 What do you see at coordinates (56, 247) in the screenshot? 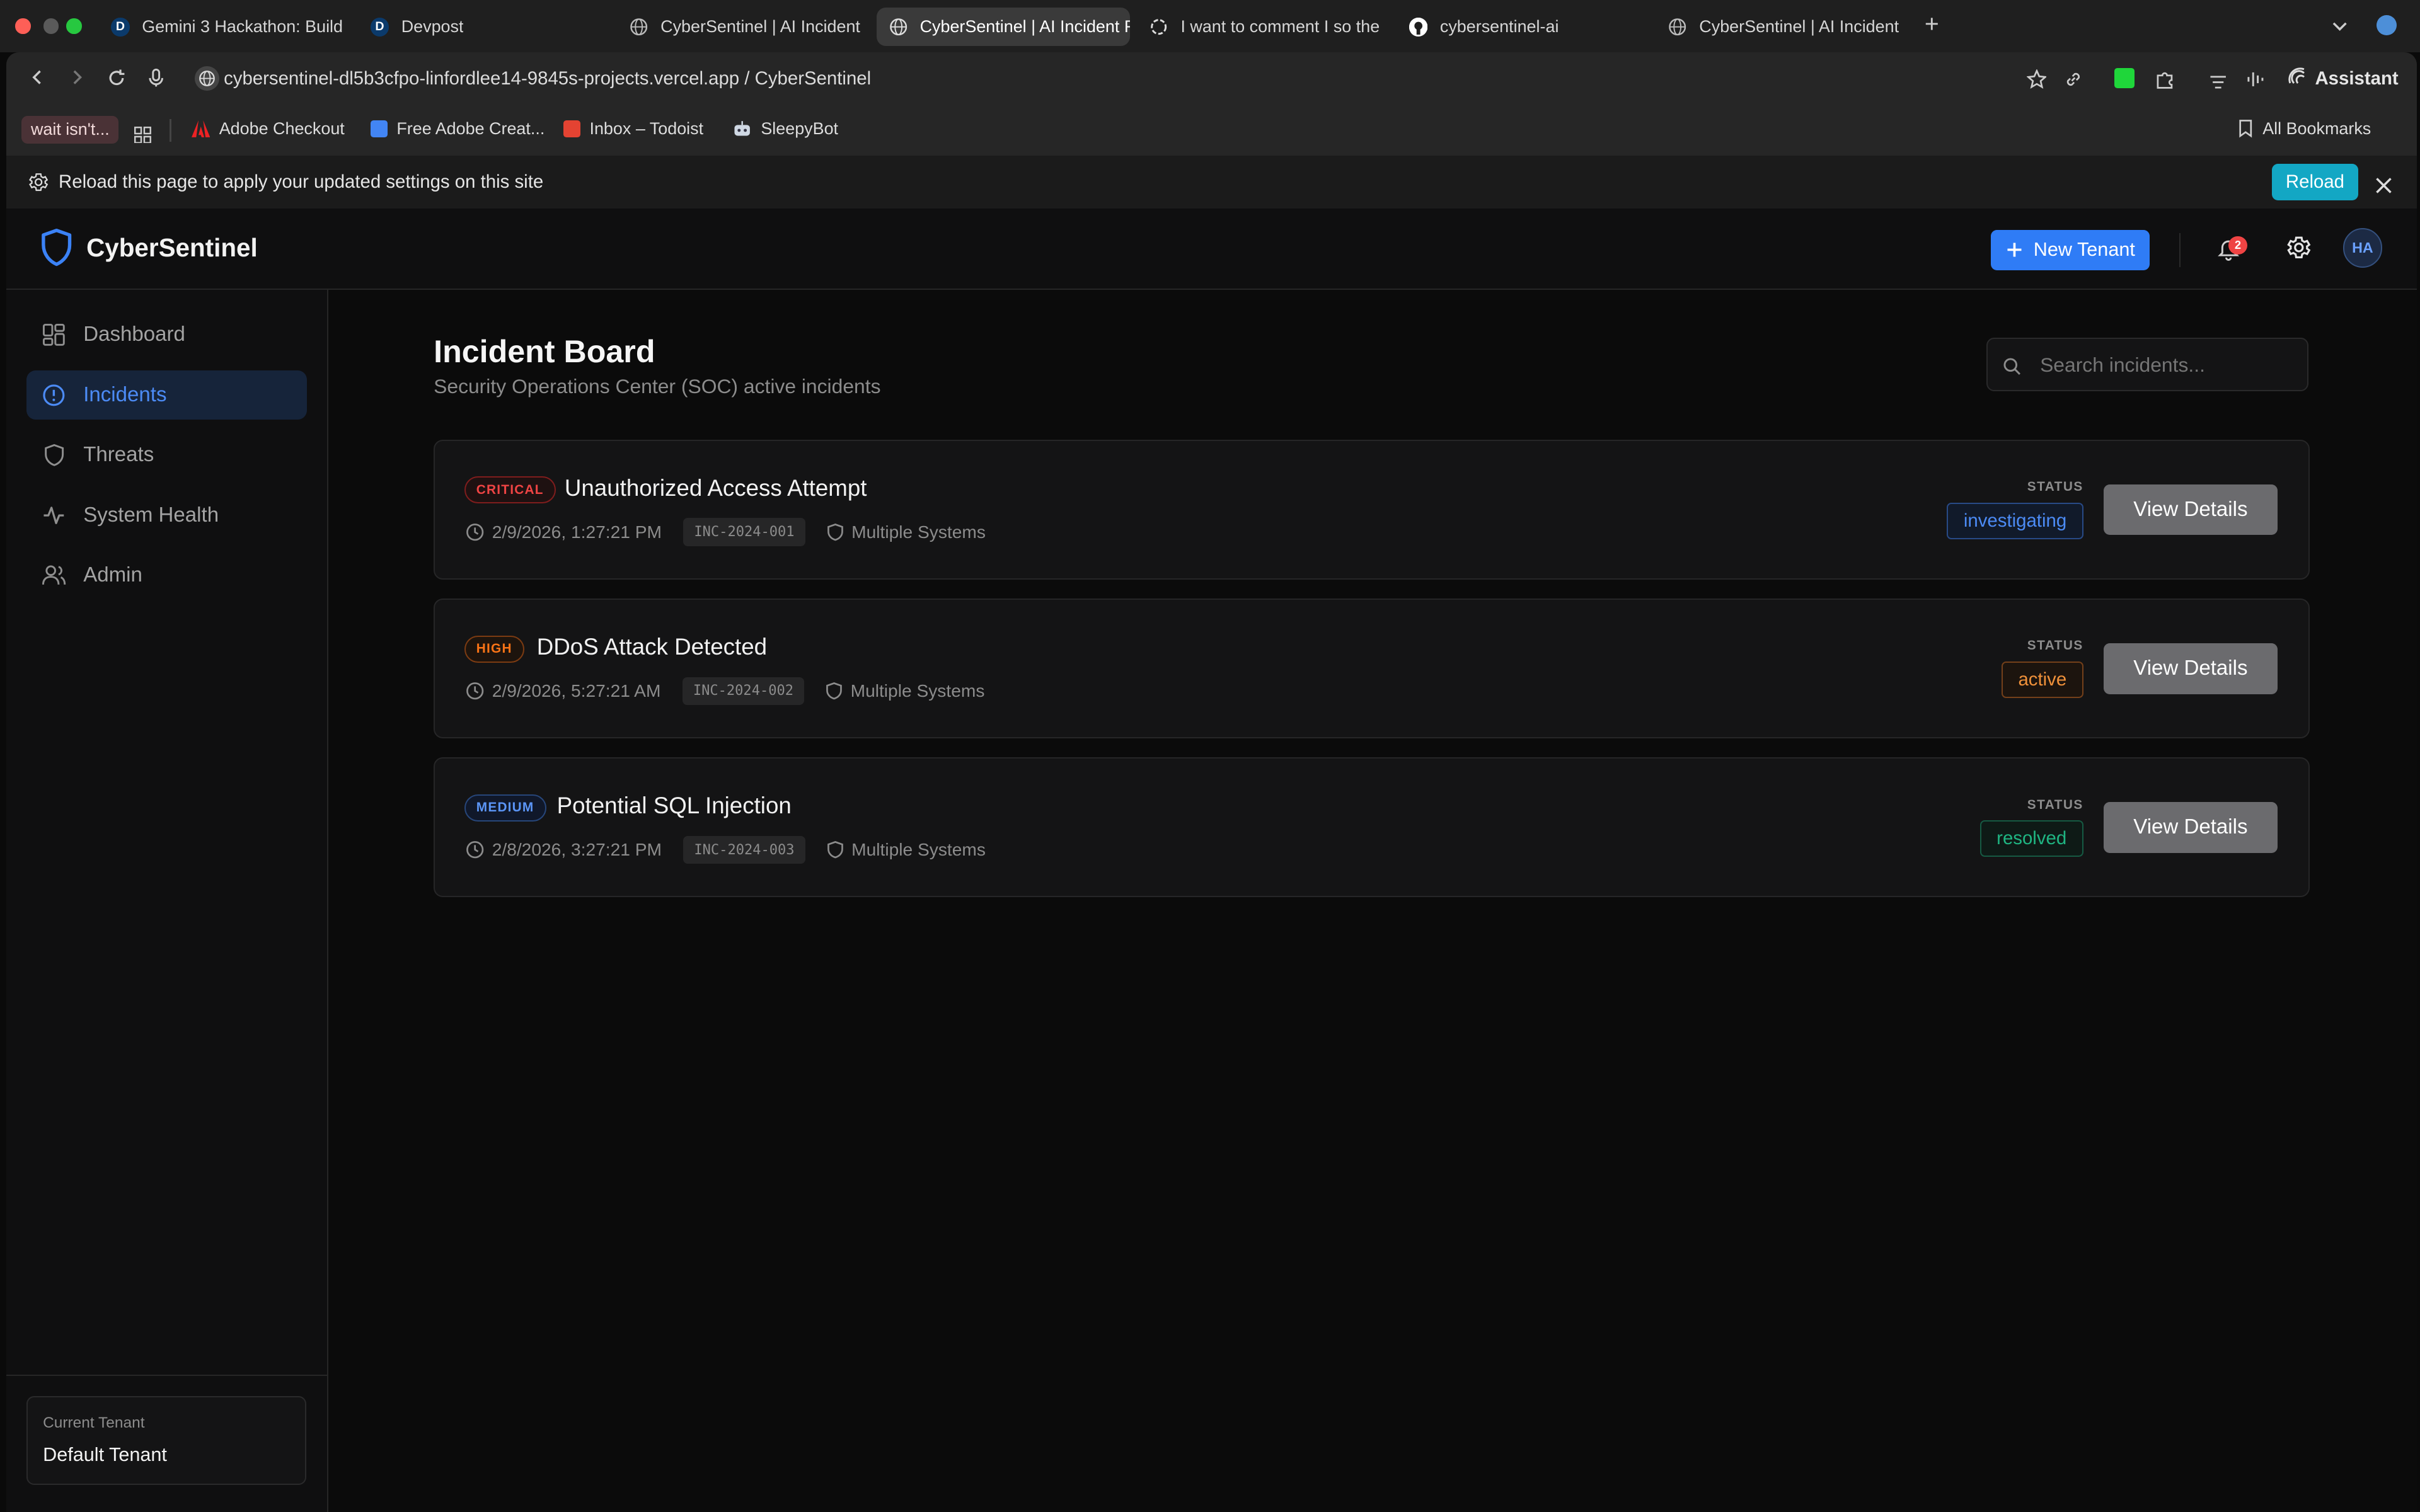
I see `shield-logo-icon` at bounding box center [56, 247].